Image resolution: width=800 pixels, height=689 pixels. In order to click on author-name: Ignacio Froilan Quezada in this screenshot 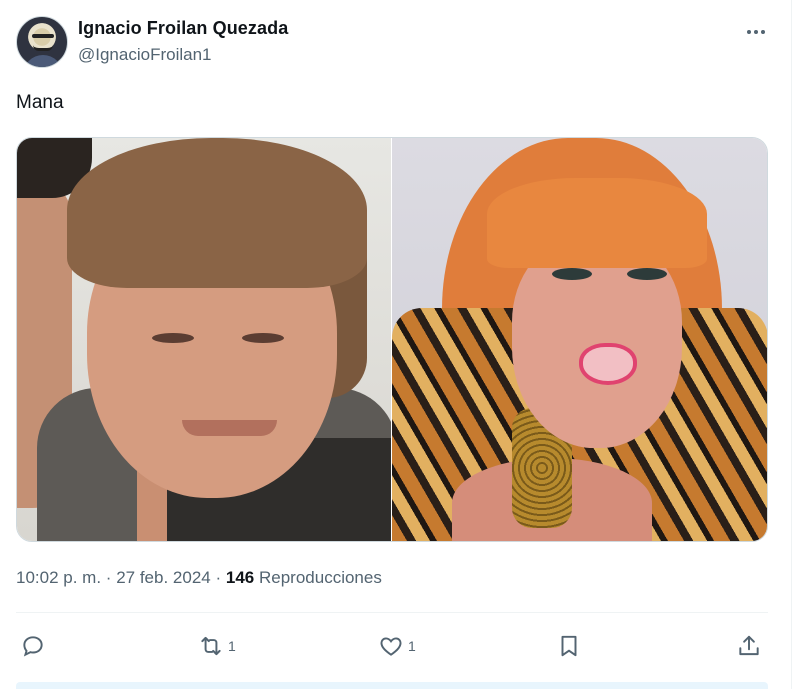, I will do `click(183, 28)`.